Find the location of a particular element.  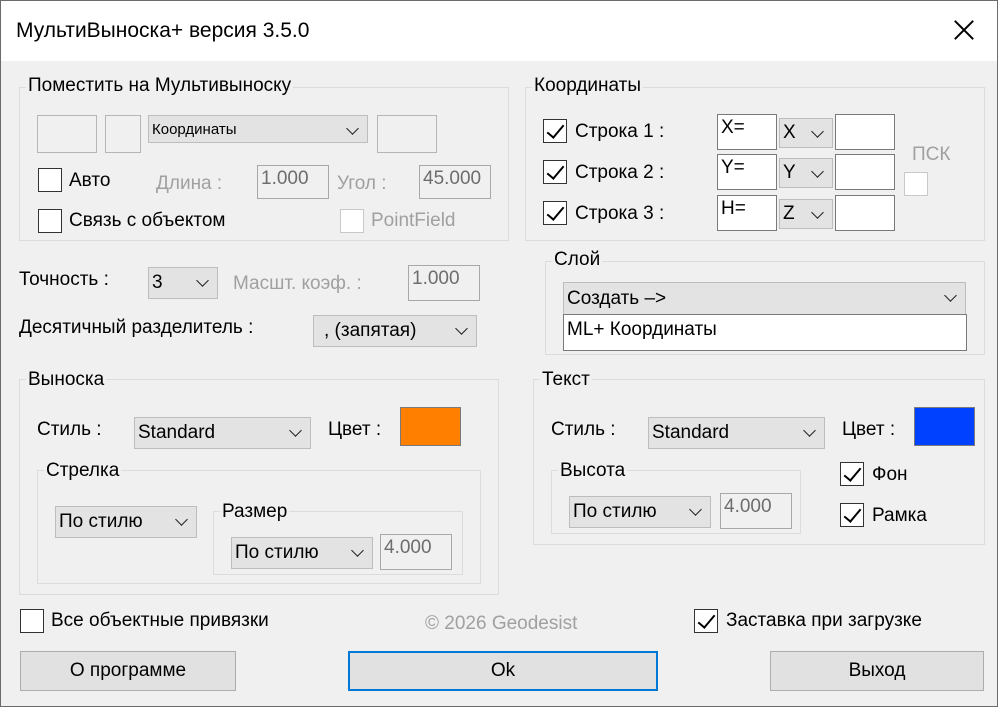

auto-checkbox is located at coordinates (50, 180).